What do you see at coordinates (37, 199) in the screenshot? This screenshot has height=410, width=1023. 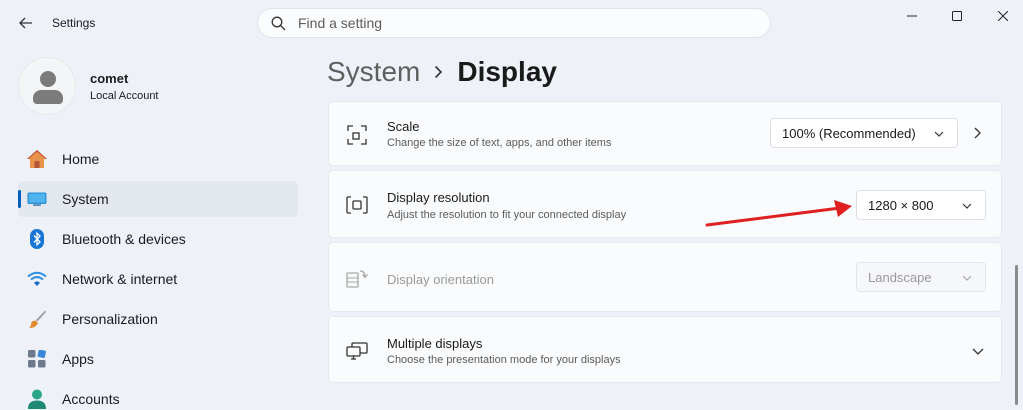 I see `system-icon` at bounding box center [37, 199].